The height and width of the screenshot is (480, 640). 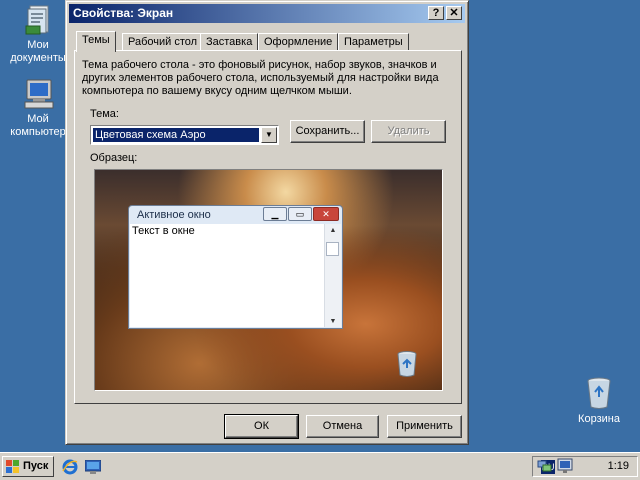 What do you see at coordinates (38, 125) in the screenshot?
I see `my-computer-label: Мой компьютер` at bounding box center [38, 125].